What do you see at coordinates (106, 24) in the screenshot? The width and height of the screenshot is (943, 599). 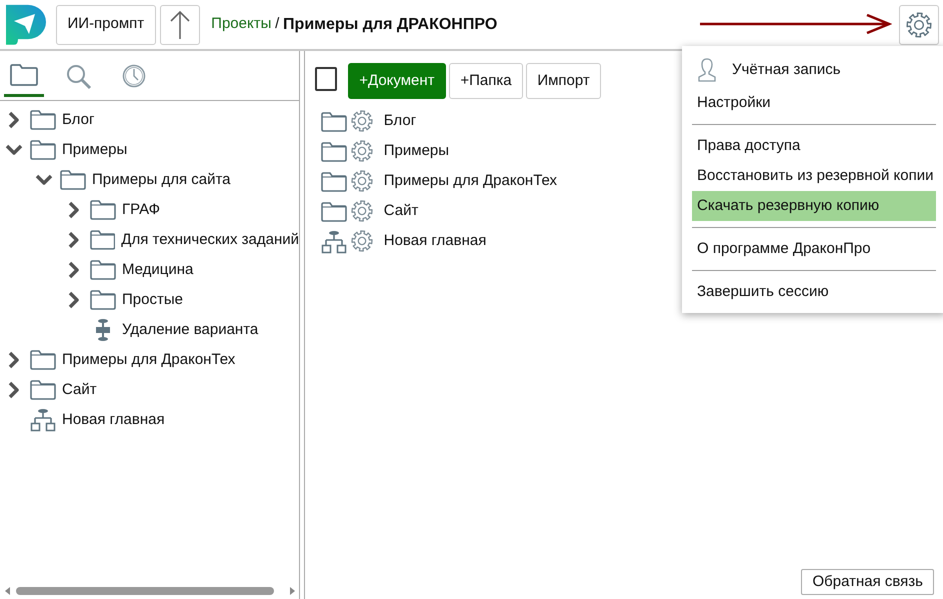 I see `ai-prompt-button: ИИ-промпт` at bounding box center [106, 24].